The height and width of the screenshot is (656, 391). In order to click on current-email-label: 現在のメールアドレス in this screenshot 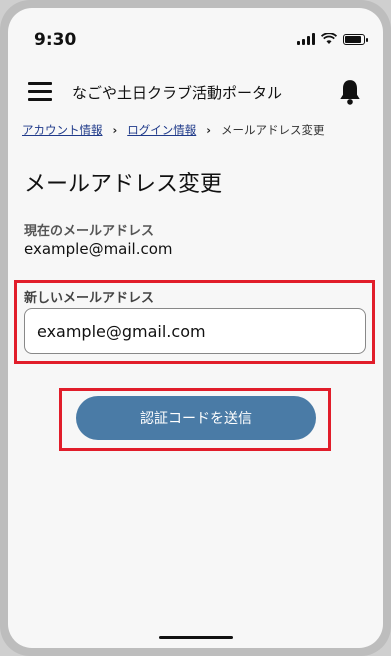, I will do `click(89, 231)`.